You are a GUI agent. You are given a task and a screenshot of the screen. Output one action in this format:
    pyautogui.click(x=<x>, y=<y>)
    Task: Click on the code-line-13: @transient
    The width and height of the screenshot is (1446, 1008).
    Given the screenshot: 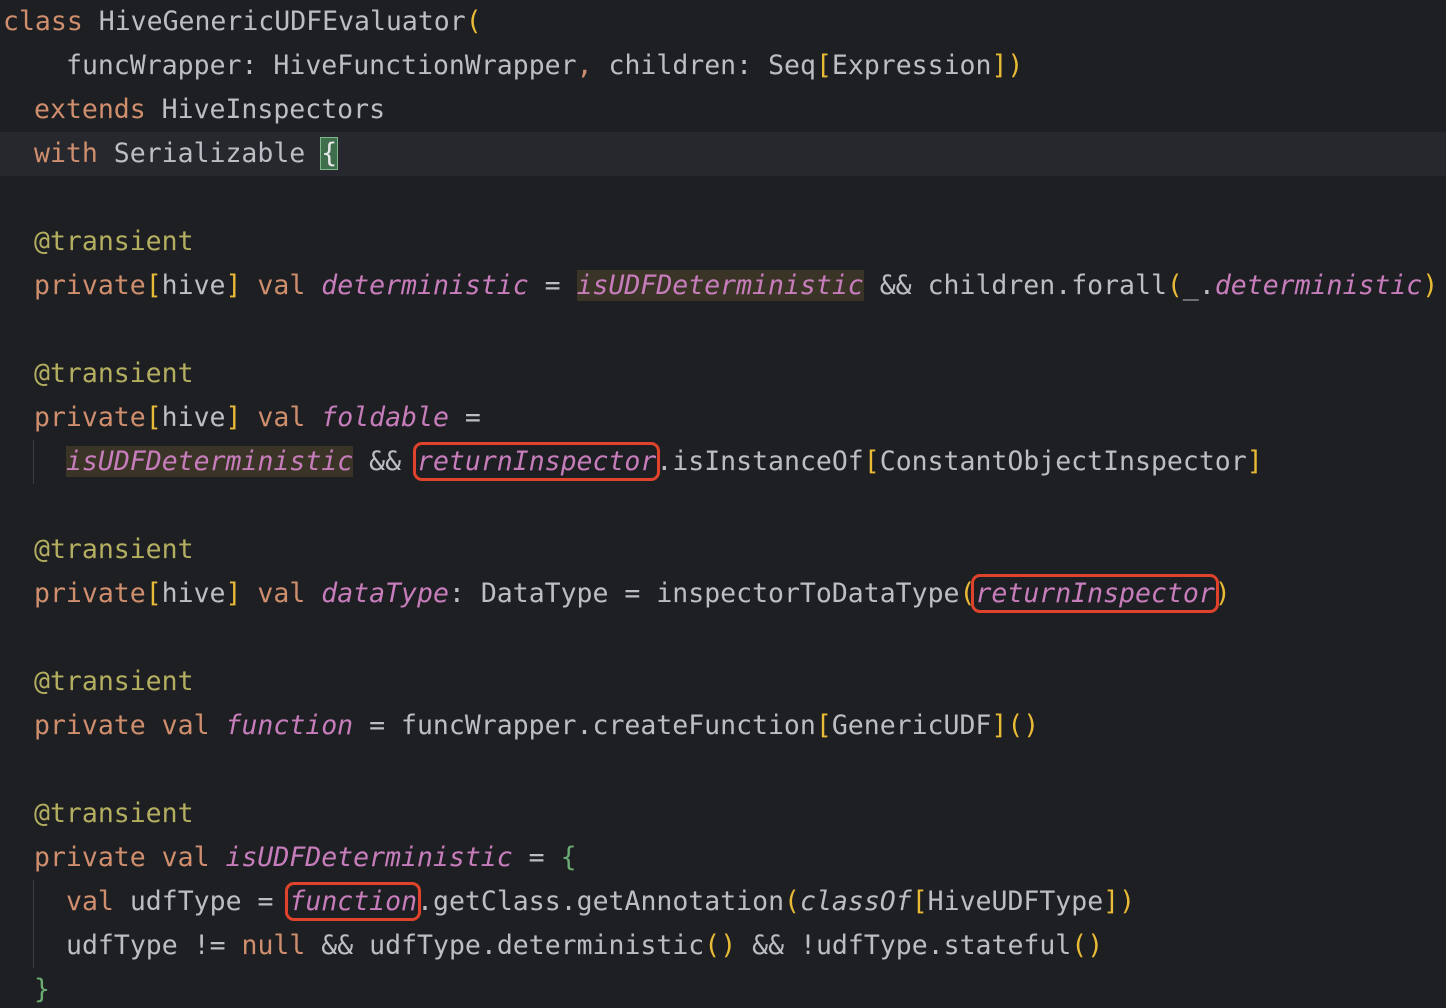 What is the action you would take?
    pyautogui.click(x=723, y=550)
    